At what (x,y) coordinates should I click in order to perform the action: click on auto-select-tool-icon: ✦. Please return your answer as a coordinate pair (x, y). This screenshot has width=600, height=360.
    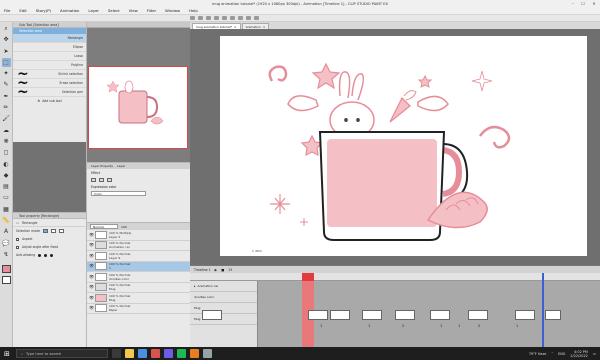
    Looking at the image, I should click on (6, 73).